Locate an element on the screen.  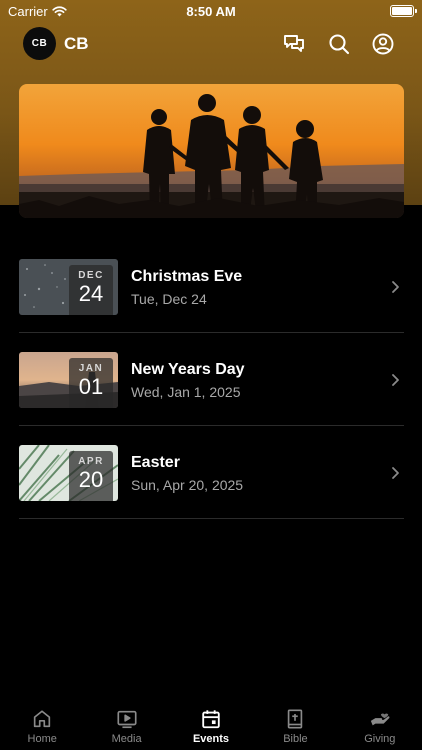
tab-bible: Bible is located at coordinates (295, 725).